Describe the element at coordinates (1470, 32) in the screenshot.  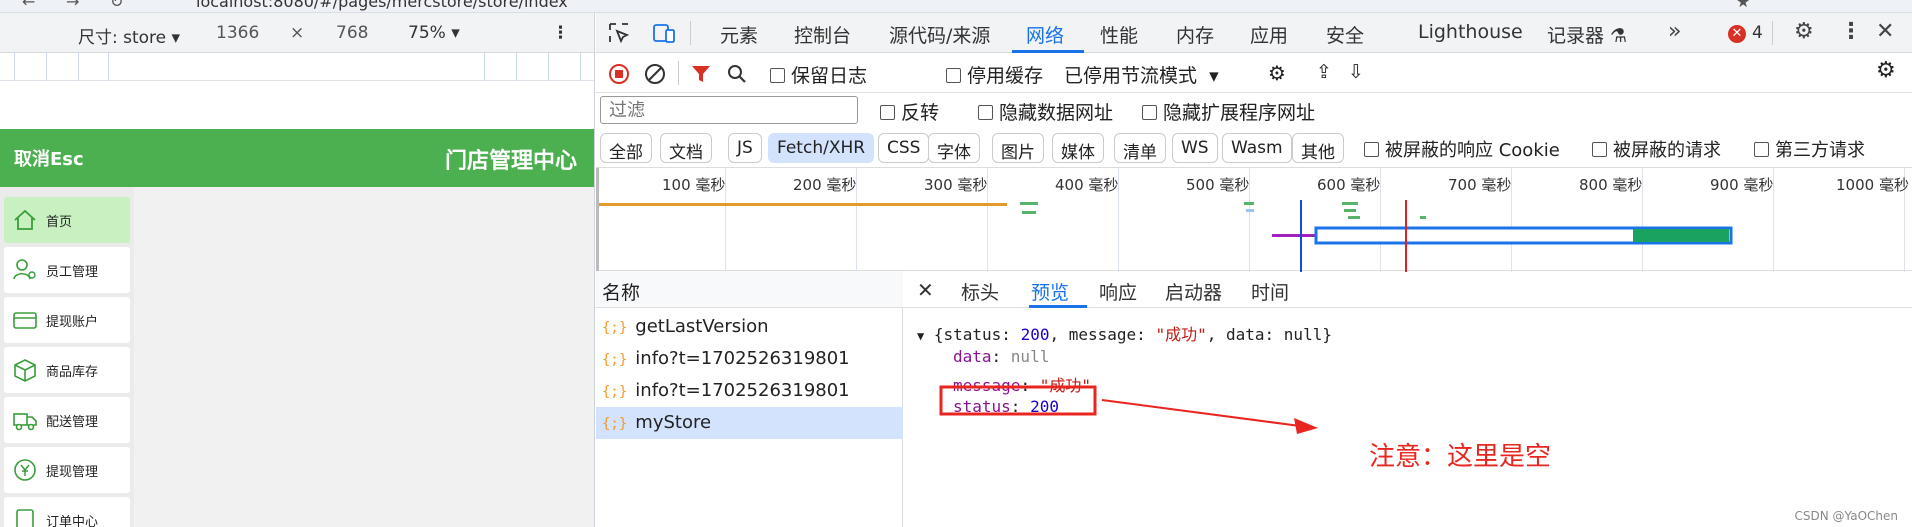
I see `tab-lighthouse: Lighthouse` at that location.